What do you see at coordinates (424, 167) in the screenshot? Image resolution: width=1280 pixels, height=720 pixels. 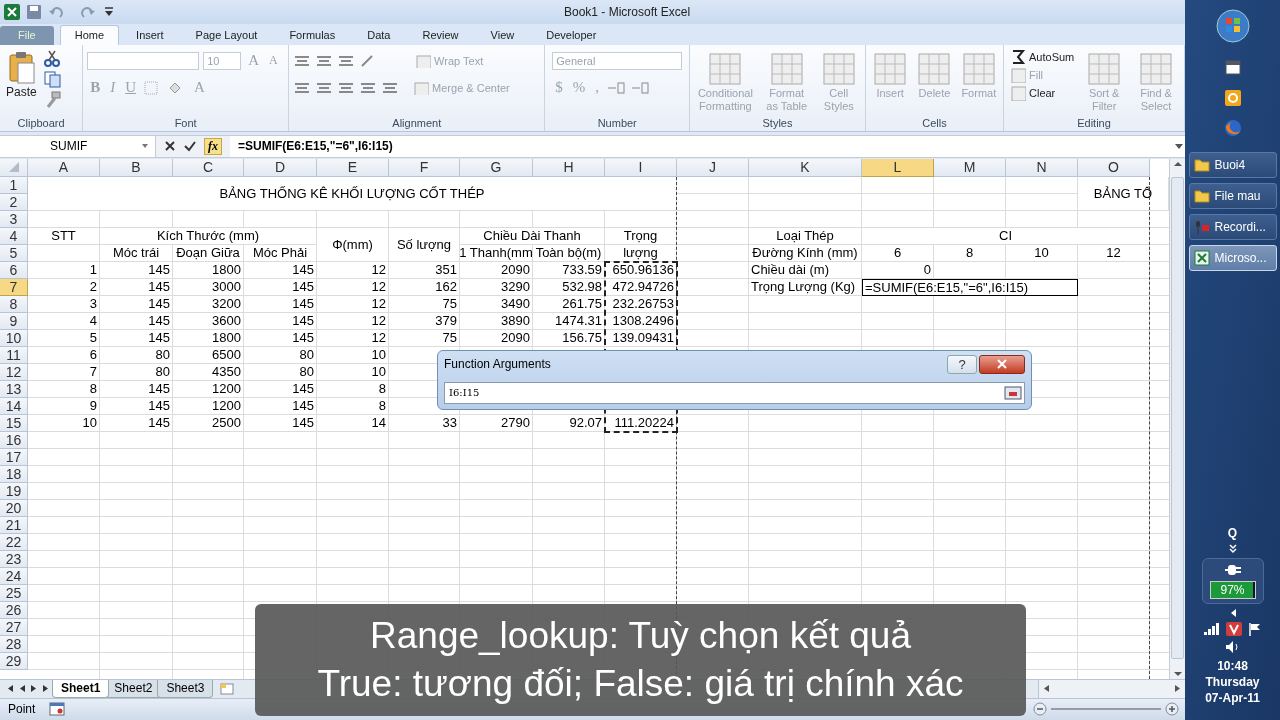 I see `column-header: F` at bounding box center [424, 167].